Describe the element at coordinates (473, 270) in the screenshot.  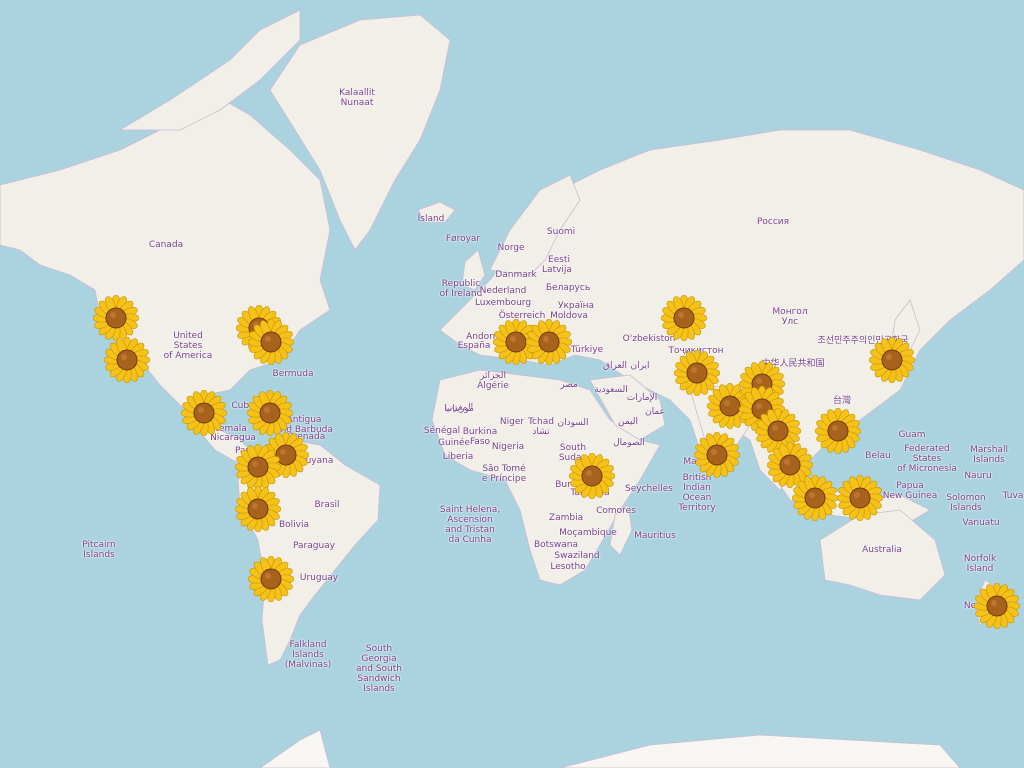
I see `uk-landmass` at that location.